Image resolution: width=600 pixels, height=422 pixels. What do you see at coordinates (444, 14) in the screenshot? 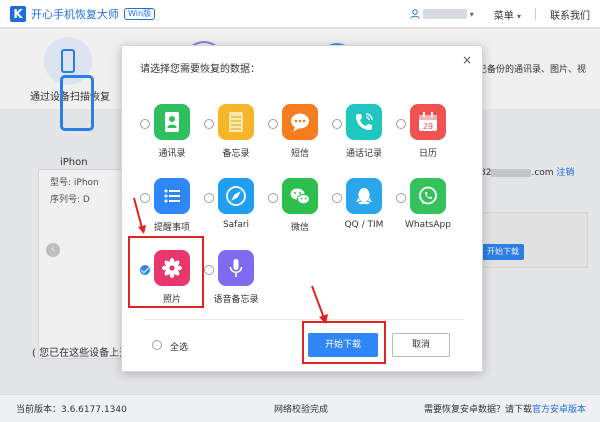
I see `user-name-masked` at bounding box center [444, 14].